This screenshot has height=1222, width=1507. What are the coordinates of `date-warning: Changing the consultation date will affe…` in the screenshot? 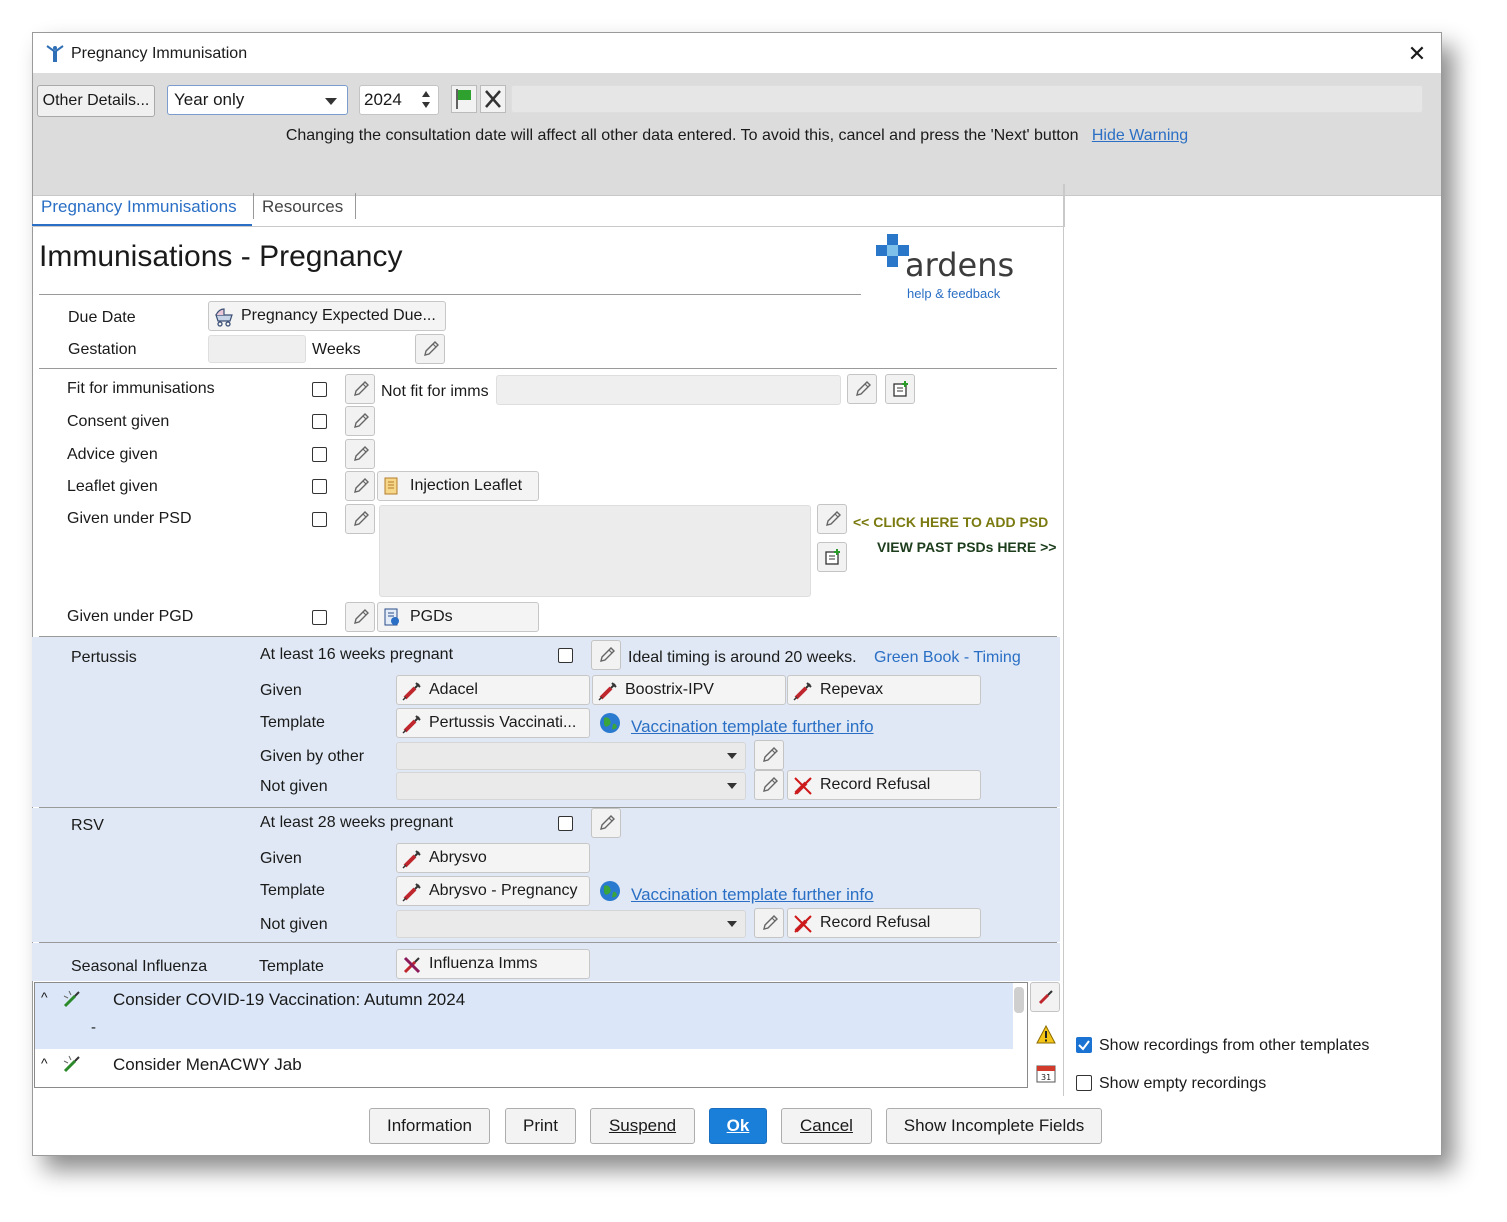 It's located at (737, 136).